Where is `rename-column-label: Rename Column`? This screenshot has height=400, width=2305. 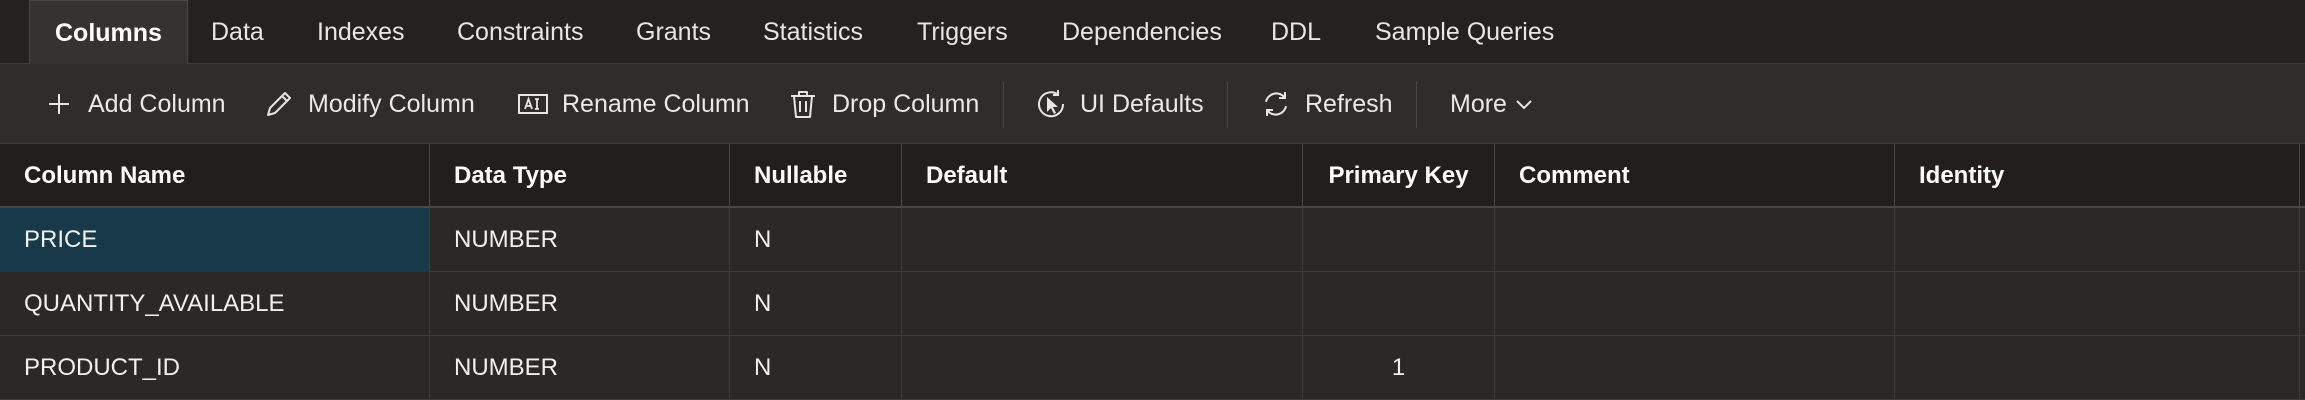 rename-column-label: Rename Column is located at coordinates (656, 103).